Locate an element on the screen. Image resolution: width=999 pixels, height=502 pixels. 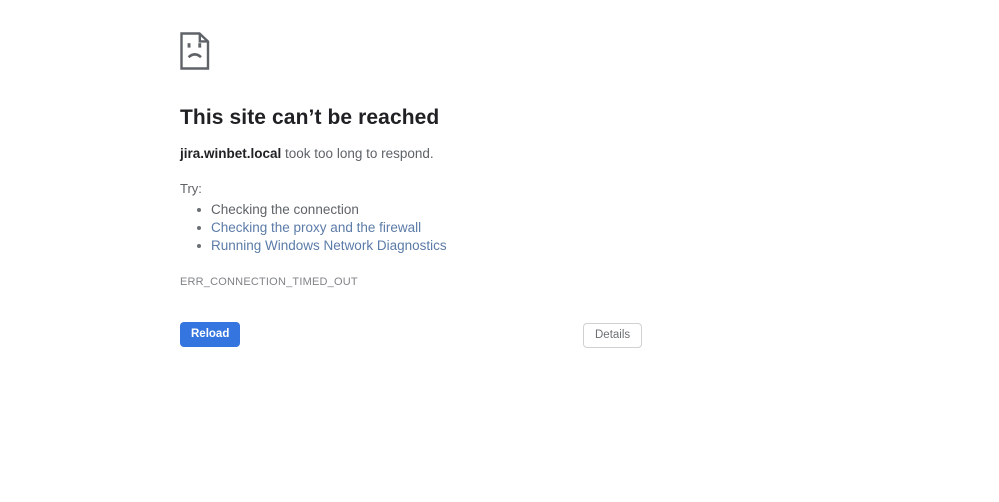
suggestion-link-proxy-firewall: Checking the proxy and the firewall is located at coordinates (316, 227).